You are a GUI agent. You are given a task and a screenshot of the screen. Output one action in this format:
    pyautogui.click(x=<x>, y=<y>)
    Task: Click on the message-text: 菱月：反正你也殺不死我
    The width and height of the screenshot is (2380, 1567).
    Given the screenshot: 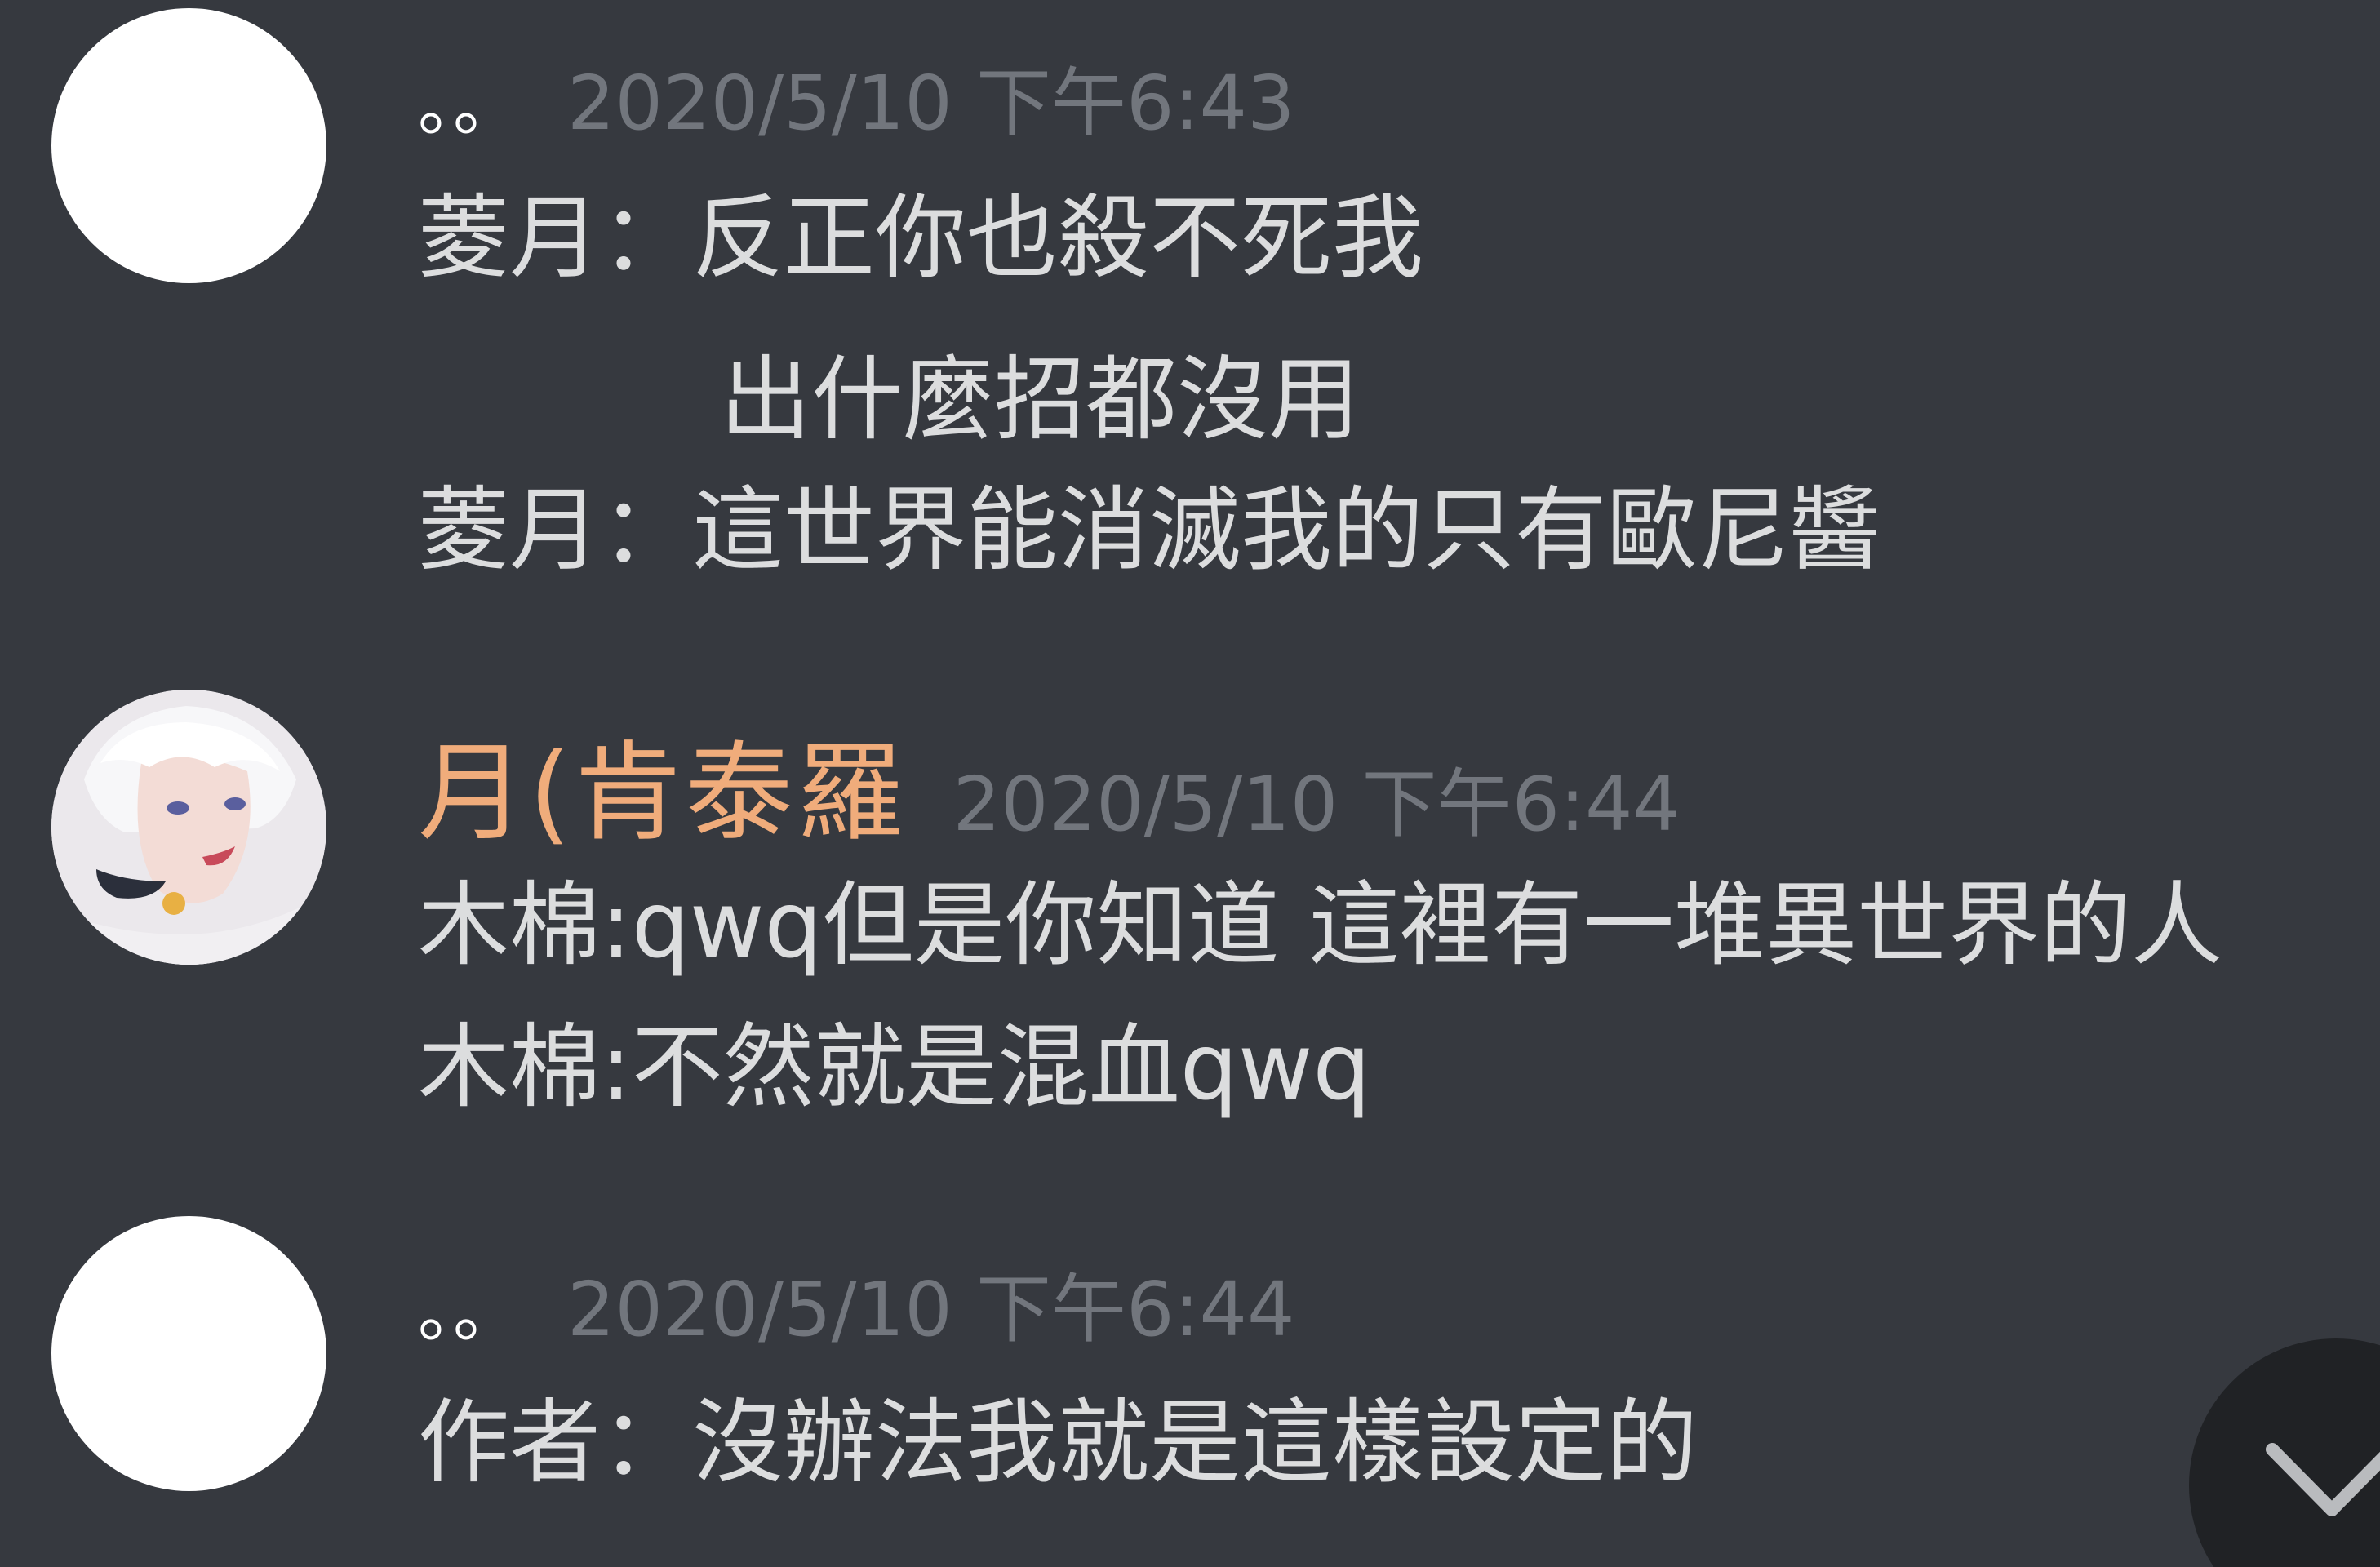 What is the action you would take?
    pyautogui.click(x=921, y=238)
    